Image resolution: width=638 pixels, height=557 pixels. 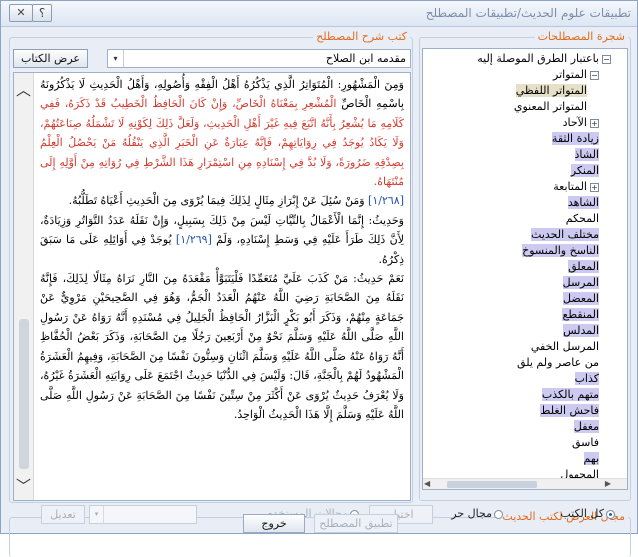 I want to click on all-books-radio: كل الكتب, so click(x=587, y=513).